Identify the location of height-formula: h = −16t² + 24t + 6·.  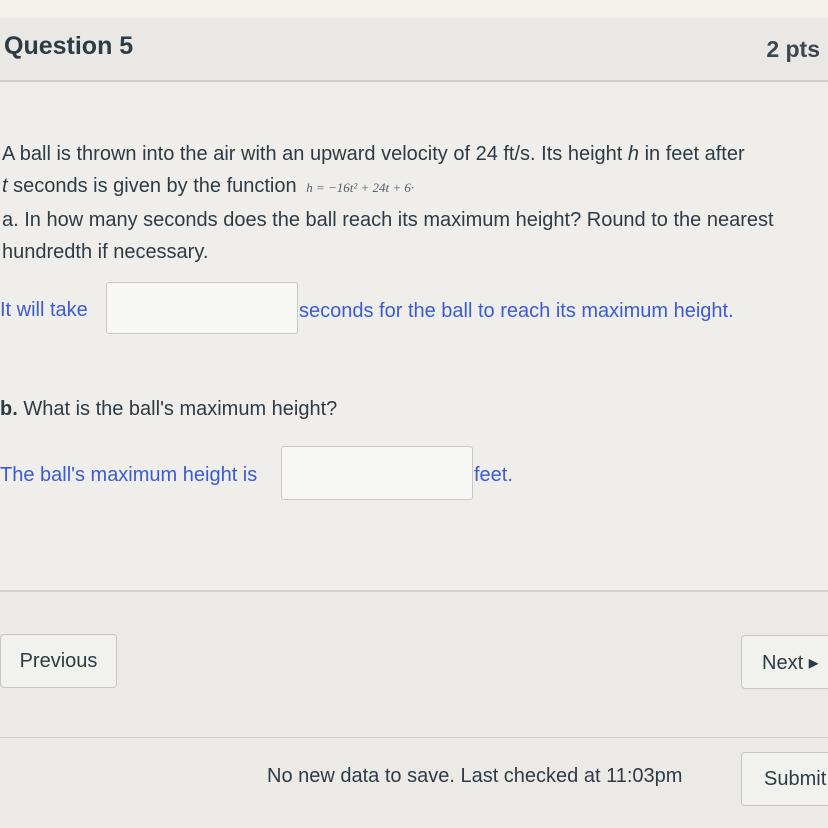
(360, 187).